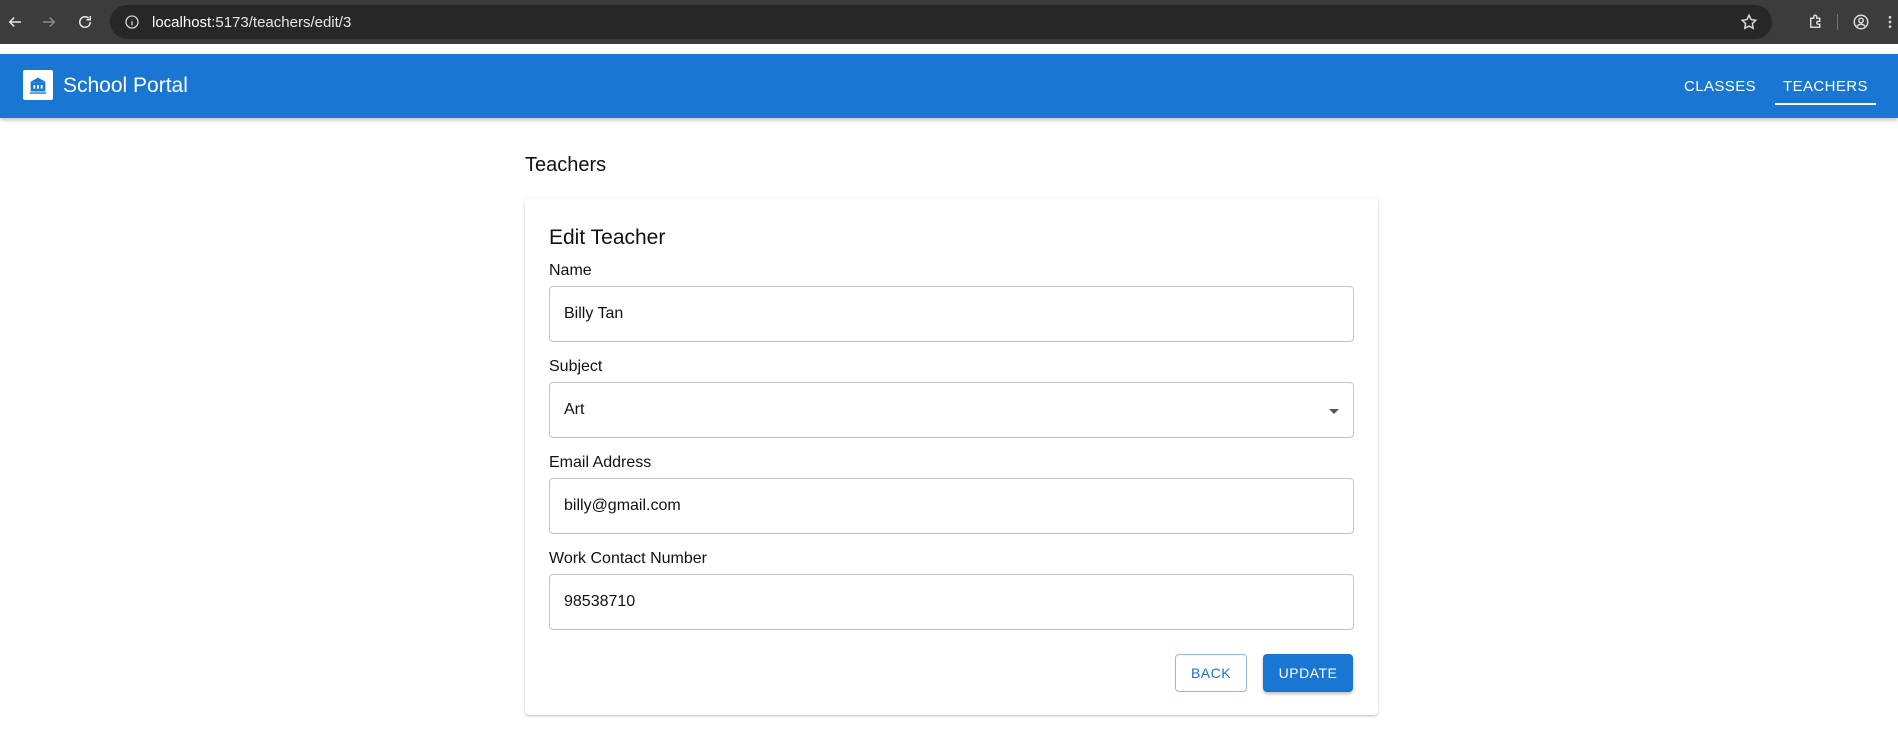 The image size is (1898, 733). What do you see at coordinates (132, 22) in the screenshot?
I see `info-icon` at bounding box center [132, 22].